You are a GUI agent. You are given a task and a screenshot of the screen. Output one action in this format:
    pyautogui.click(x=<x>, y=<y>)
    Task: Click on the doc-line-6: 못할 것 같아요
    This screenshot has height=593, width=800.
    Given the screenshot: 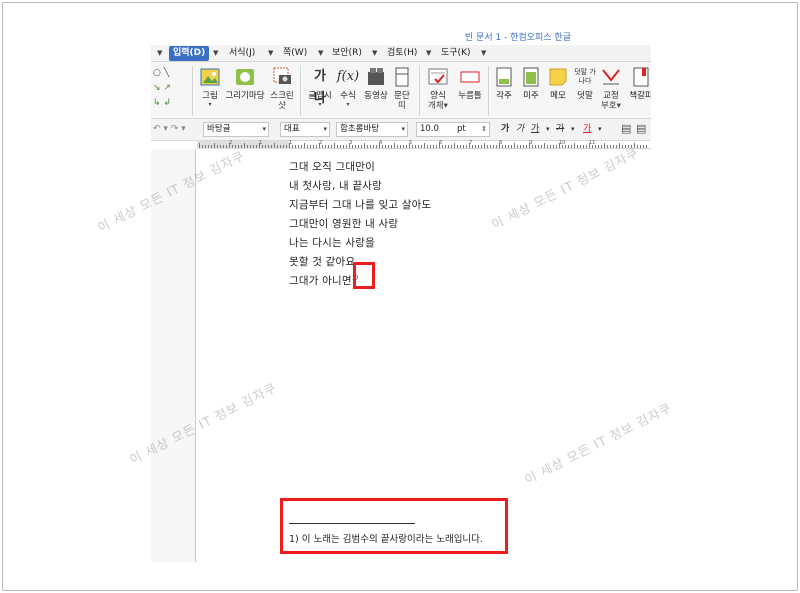 What is the action you would take?
    pyautogui.click(x=322, y=261)
    